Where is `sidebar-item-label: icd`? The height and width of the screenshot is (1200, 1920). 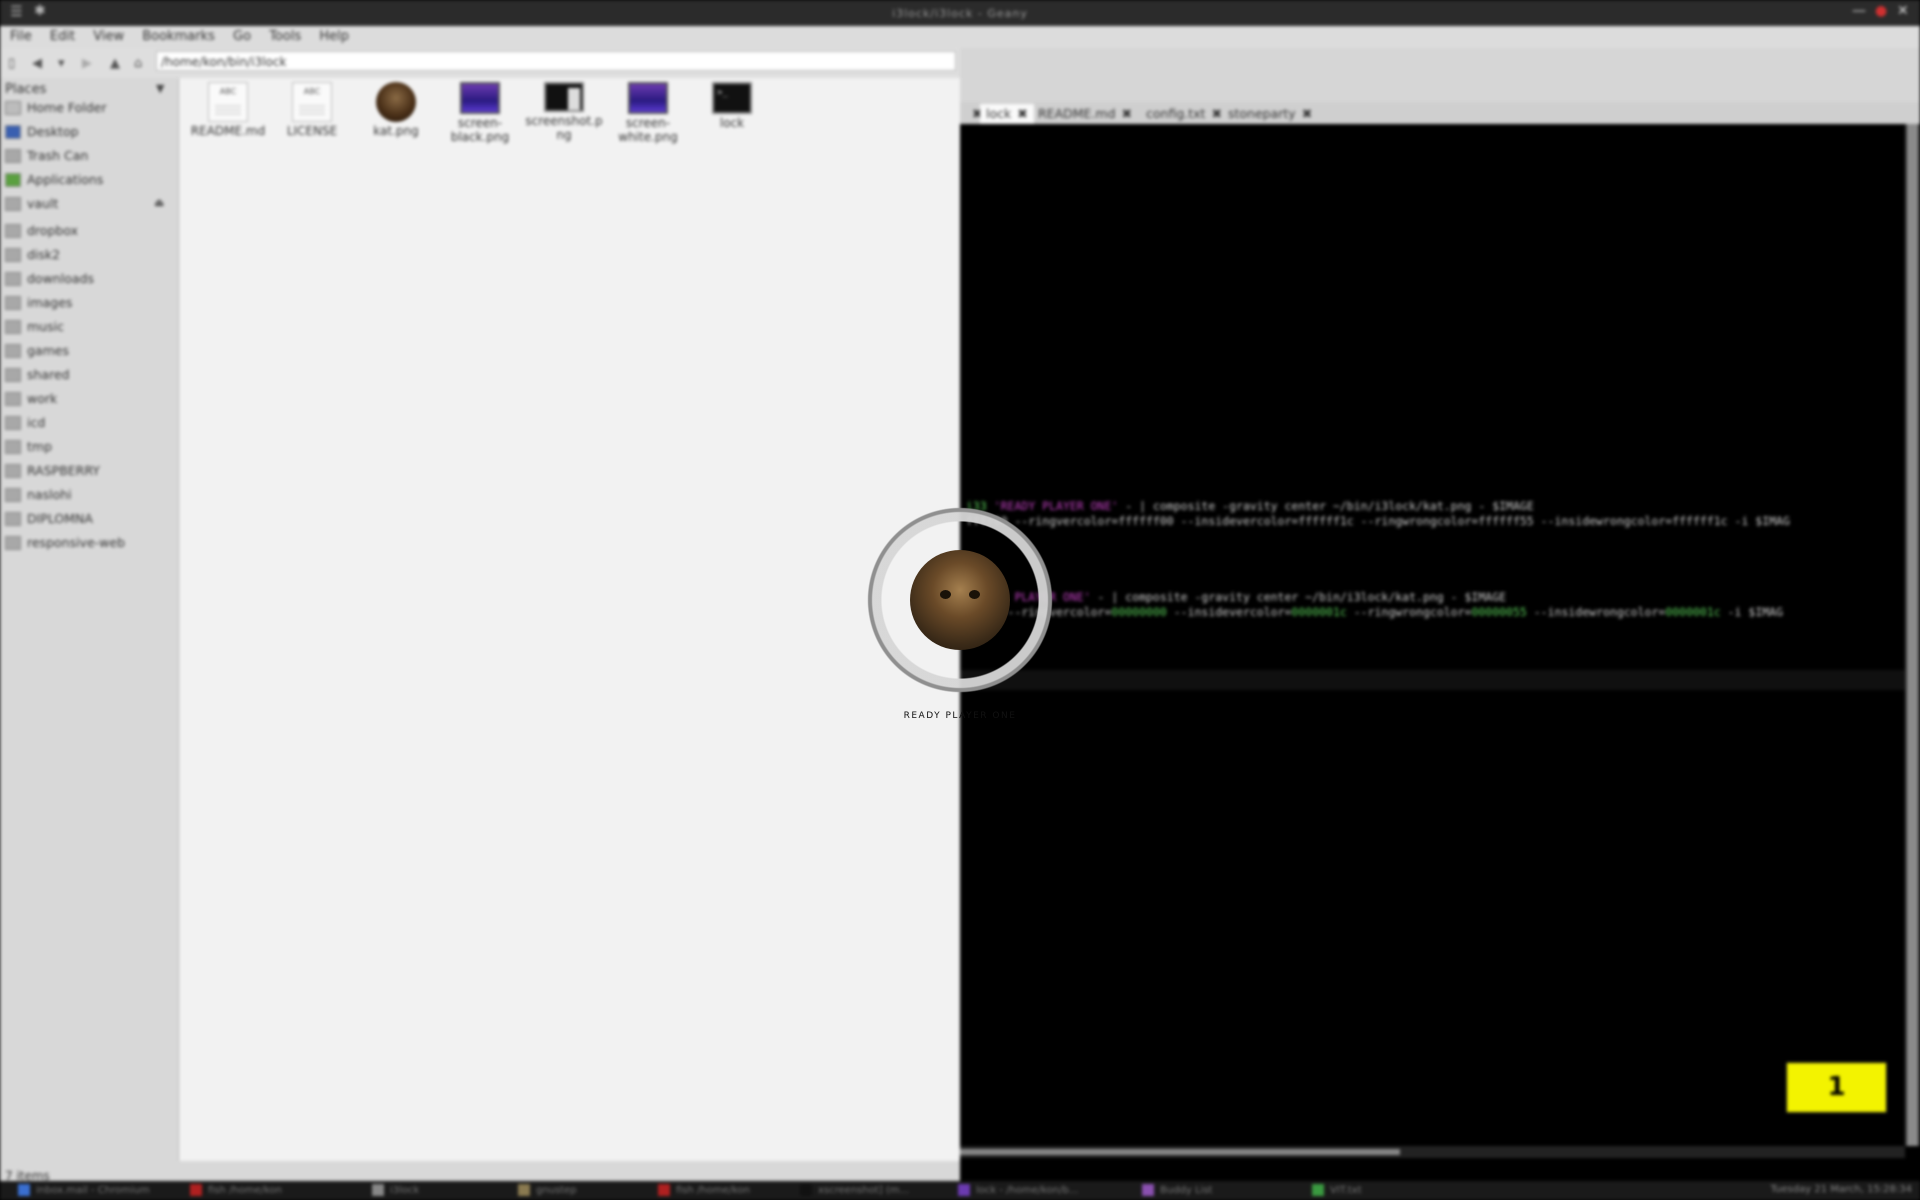
sidebar-item-label: icd is located at coordinates (36, 422).